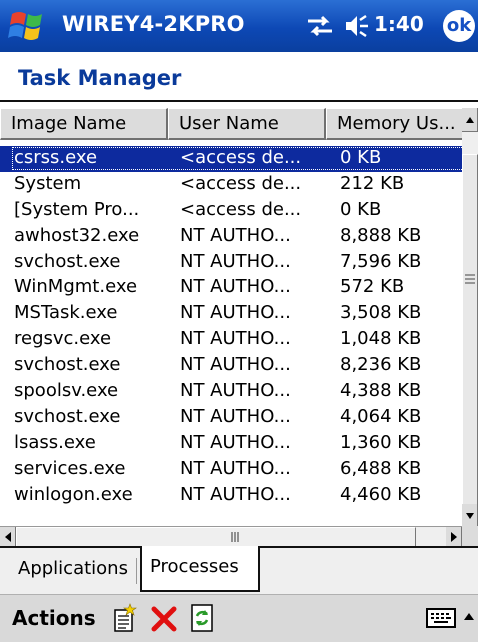  What do you see at coordinates (216, 537) in the screenshot?
I see `horizontal-scroll-thumb` at bounding box center [216, 537].